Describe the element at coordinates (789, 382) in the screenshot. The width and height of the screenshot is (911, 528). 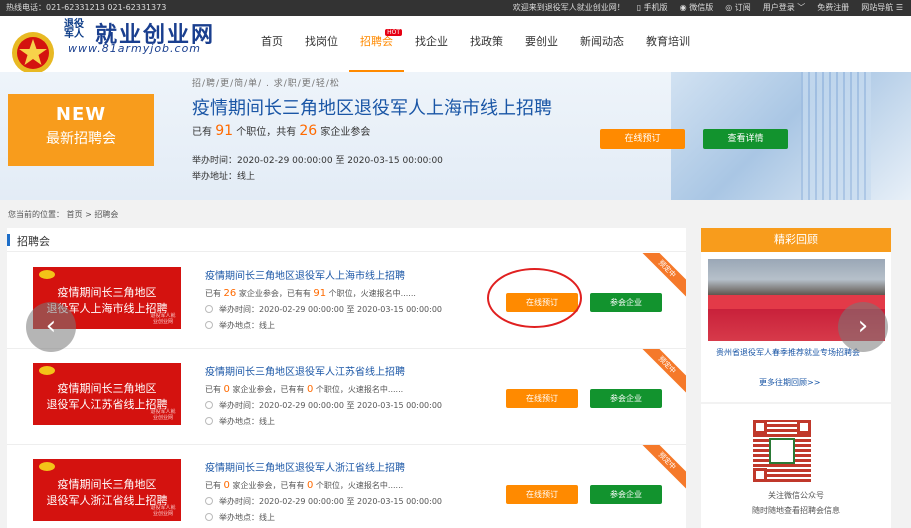
I see `more-reviews-link: 更多往期回顾>>` at that location.